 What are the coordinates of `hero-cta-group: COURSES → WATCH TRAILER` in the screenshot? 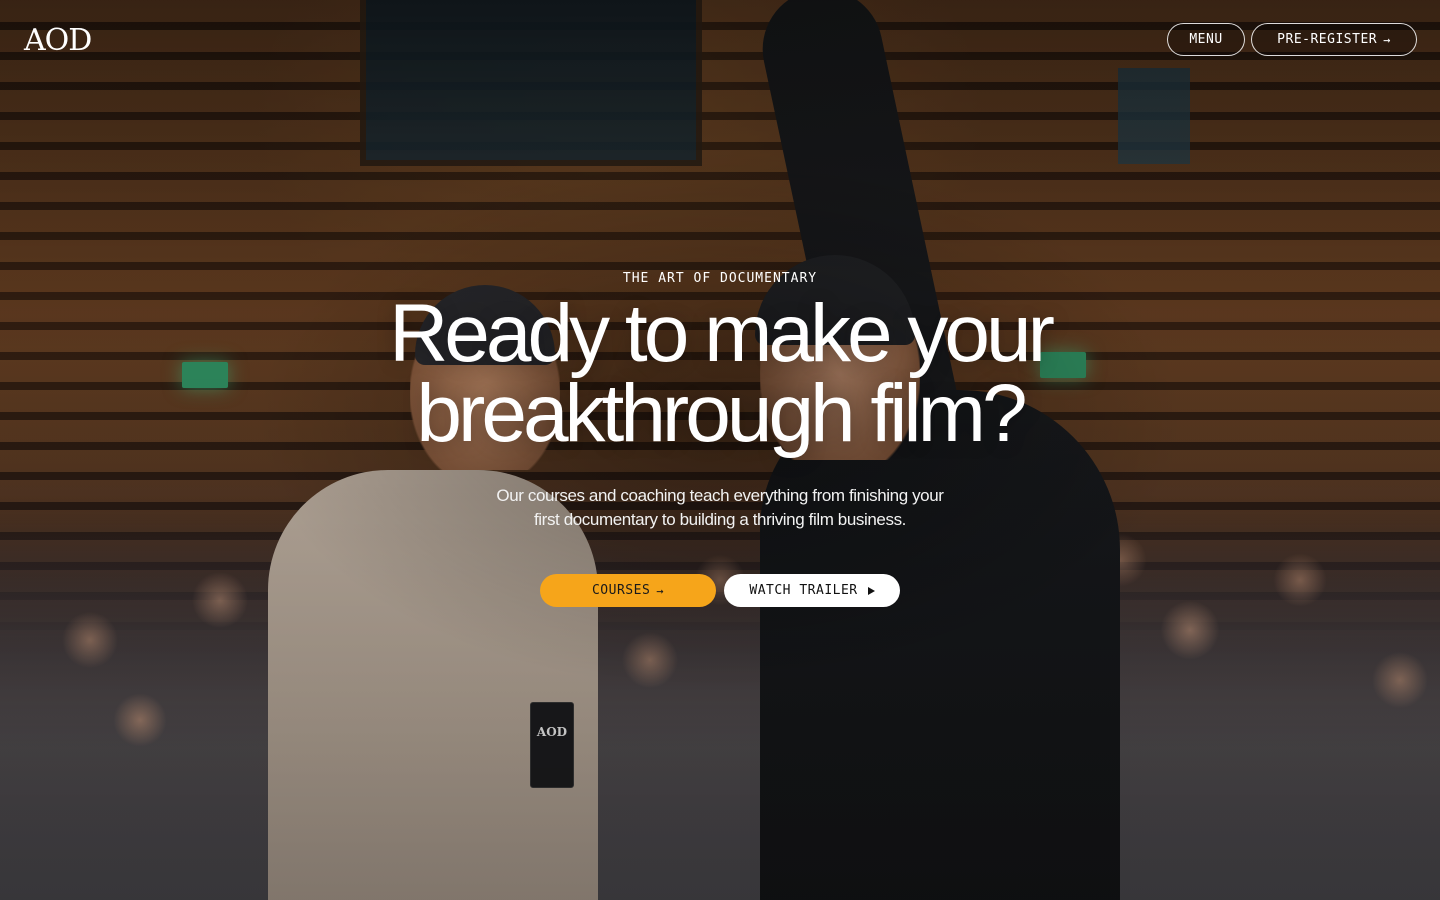 It's located at (720, 590).